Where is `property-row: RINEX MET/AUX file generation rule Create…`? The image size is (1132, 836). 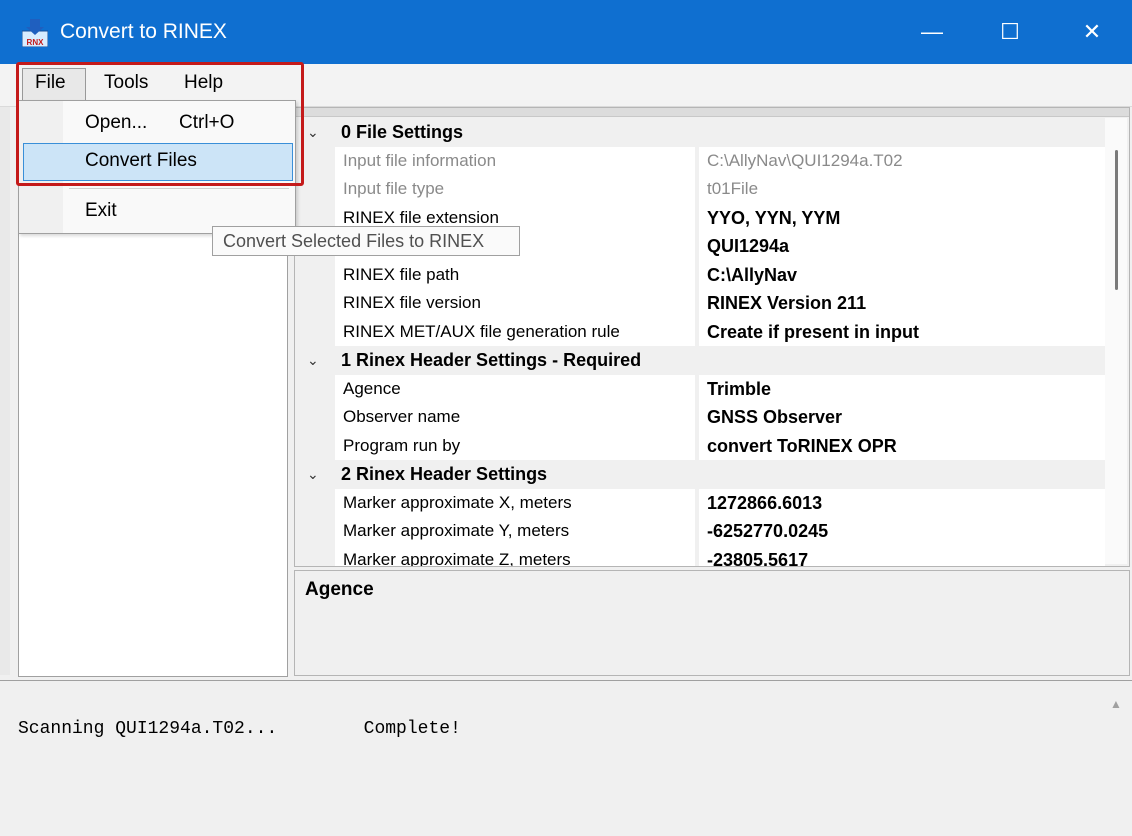
property-row: RINEX MET/AUX file generation rule Create… is located at coordinates (700, 331).